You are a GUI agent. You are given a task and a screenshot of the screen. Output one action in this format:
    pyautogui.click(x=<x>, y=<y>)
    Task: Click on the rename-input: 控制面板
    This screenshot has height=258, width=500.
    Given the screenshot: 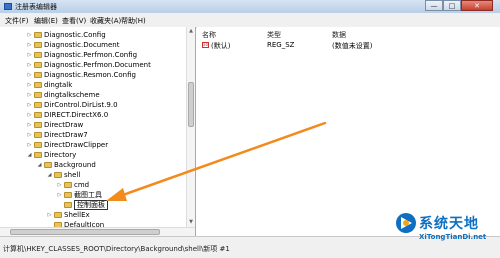 What is the action you would take?
    pyautogui.click(x=91, y=205)
    